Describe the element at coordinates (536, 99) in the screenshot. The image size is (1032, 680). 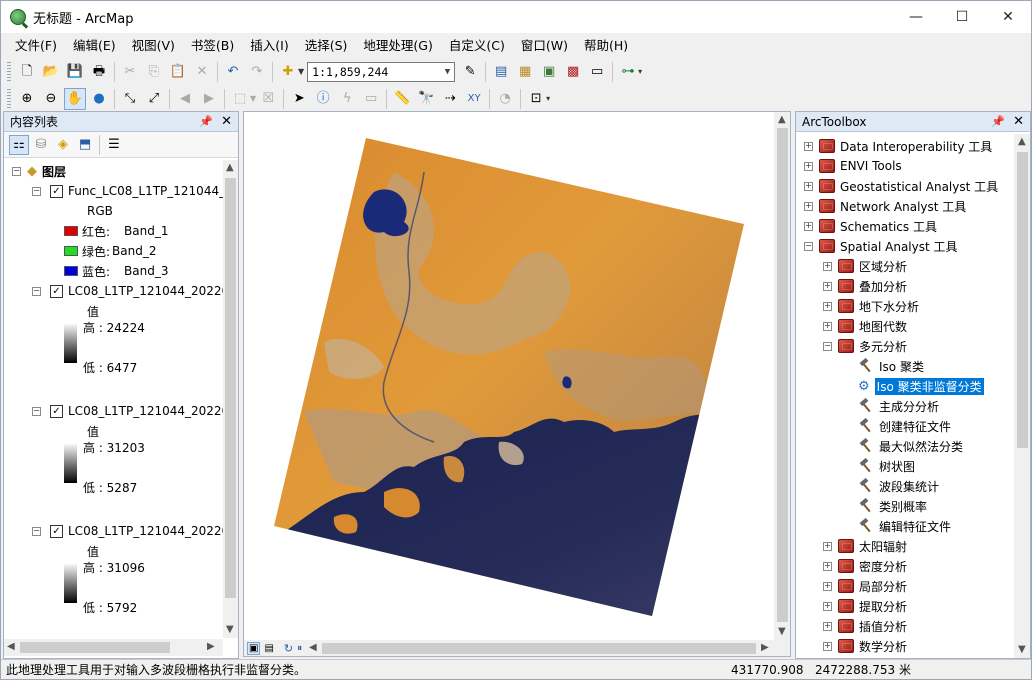
I see `create-viewer-window-icon: ⊡` at that location.